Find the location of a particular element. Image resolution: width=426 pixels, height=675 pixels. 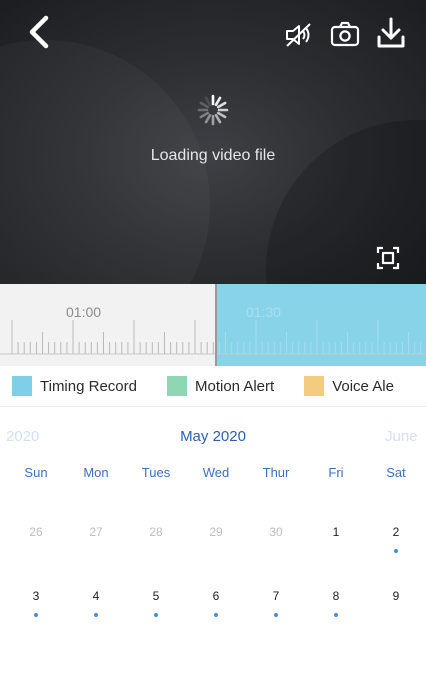

weekday-header: Wed is located at coordinates (216, 472).